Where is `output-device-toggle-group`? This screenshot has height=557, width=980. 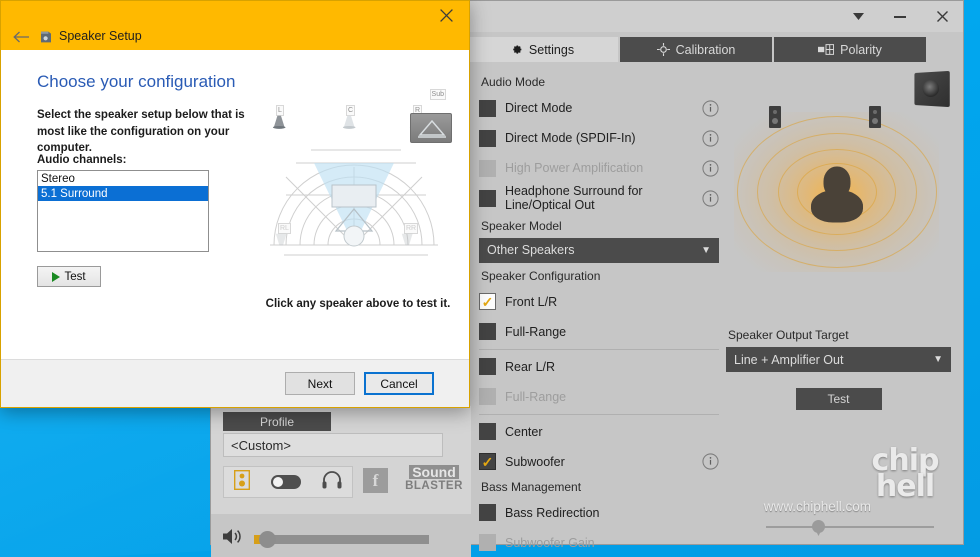 output-device-toggle-group is located at coordinates (288, 482).